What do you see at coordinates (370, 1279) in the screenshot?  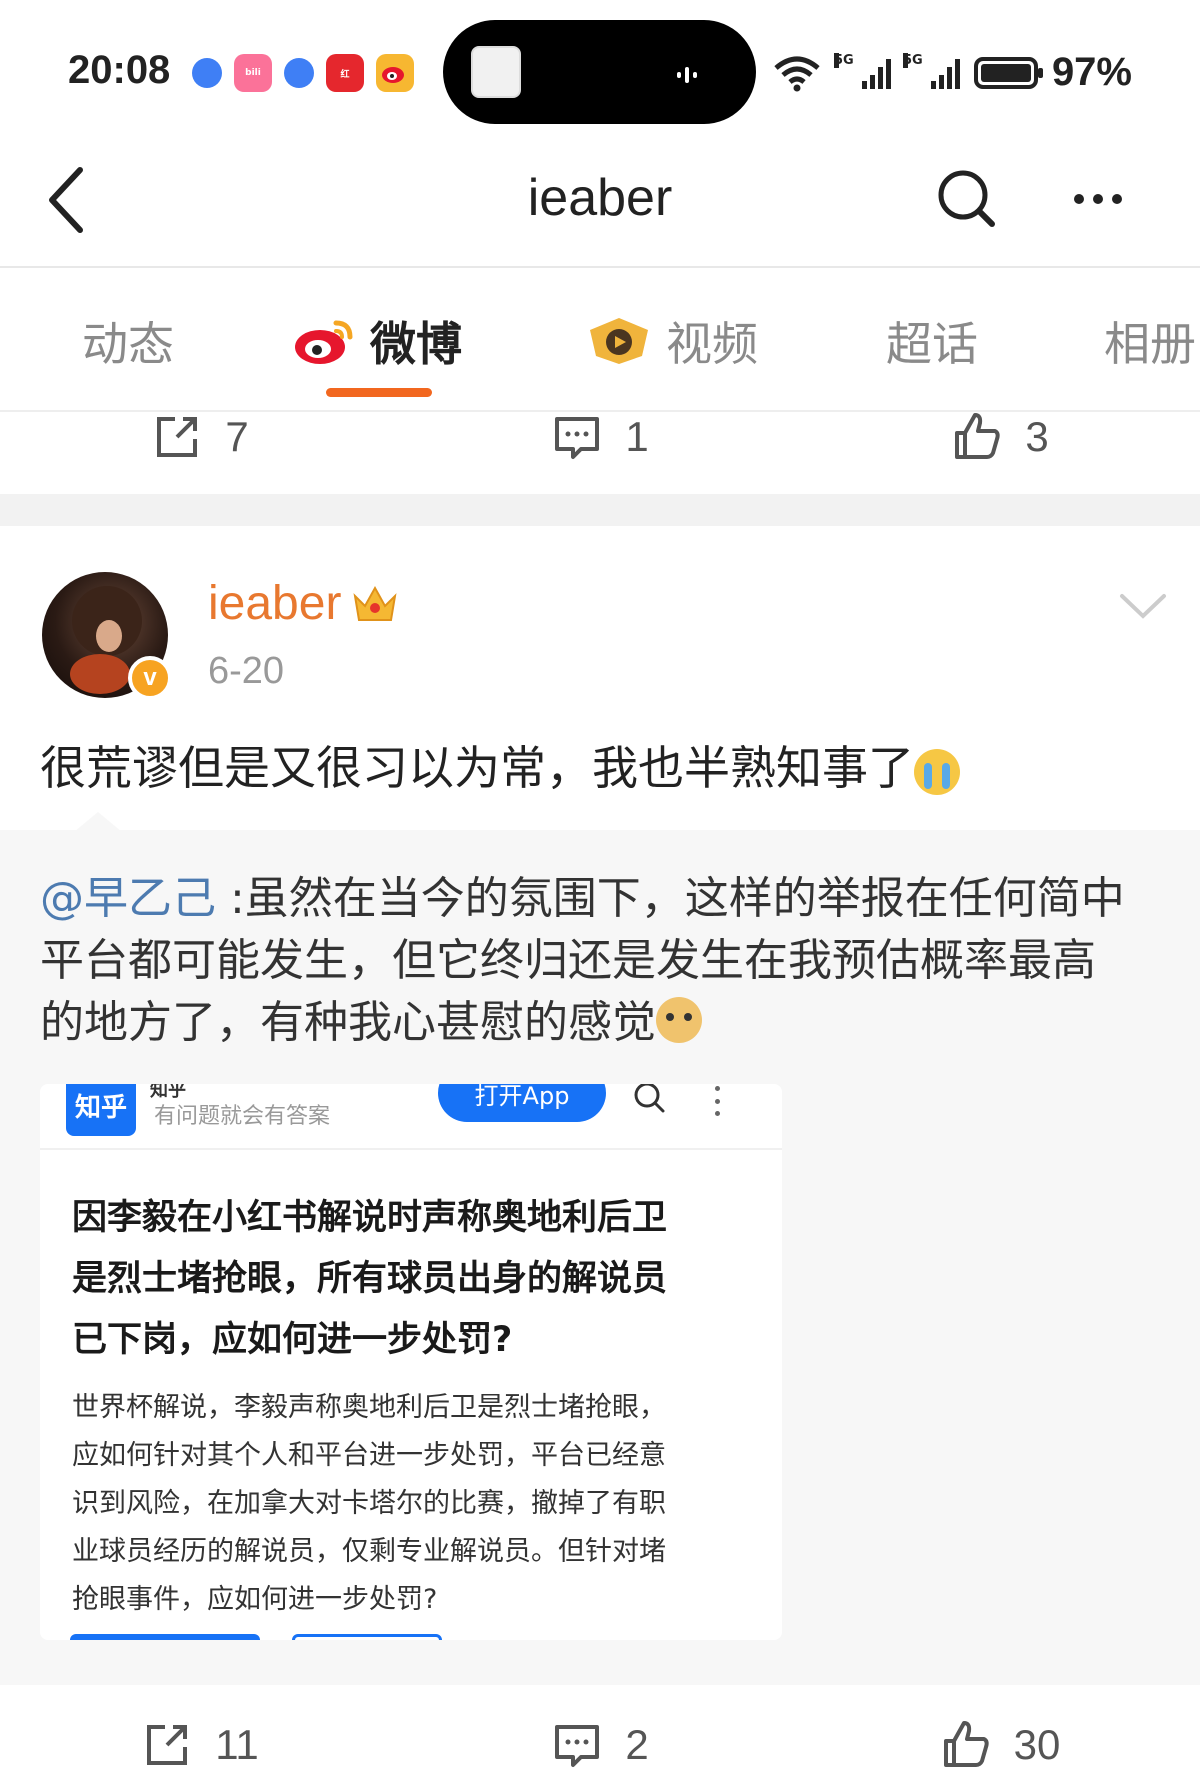 I see `question-title-line: 是烈士堵抢眼，所有球员出身的解说员` at bounding box center [370, 1279].